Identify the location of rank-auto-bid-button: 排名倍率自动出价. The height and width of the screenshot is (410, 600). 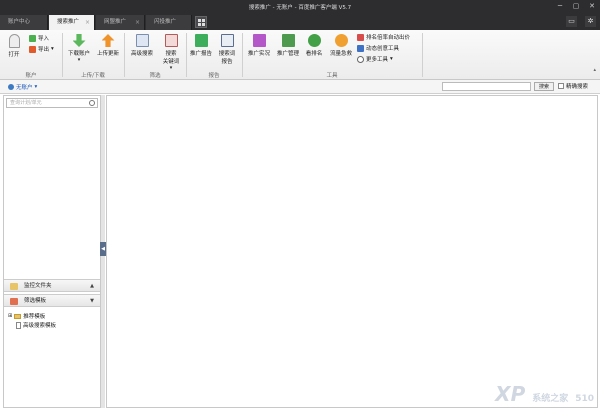
(383, 37).